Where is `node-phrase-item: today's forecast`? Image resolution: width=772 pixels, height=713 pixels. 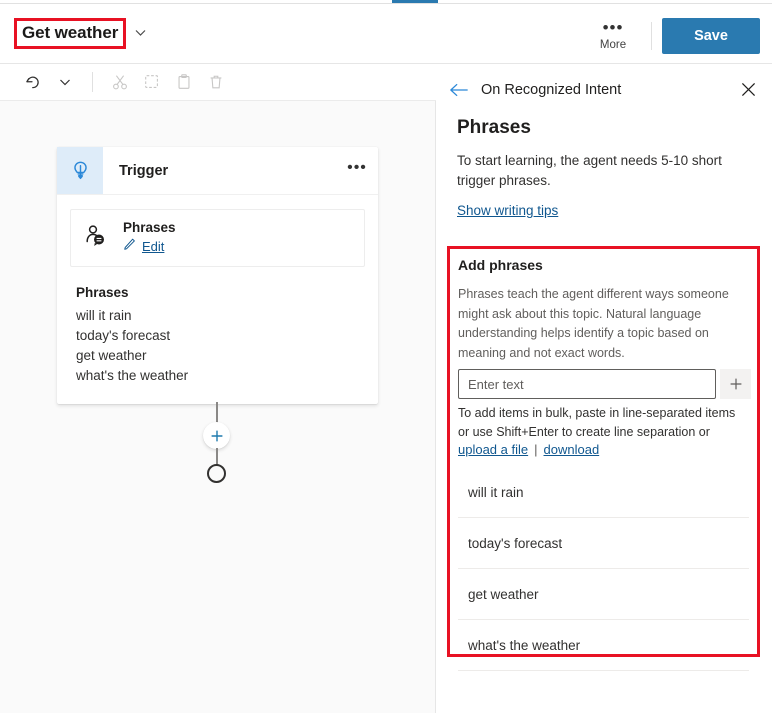
node-phrase-item: today's forecast is located at coordinates (123, 335).